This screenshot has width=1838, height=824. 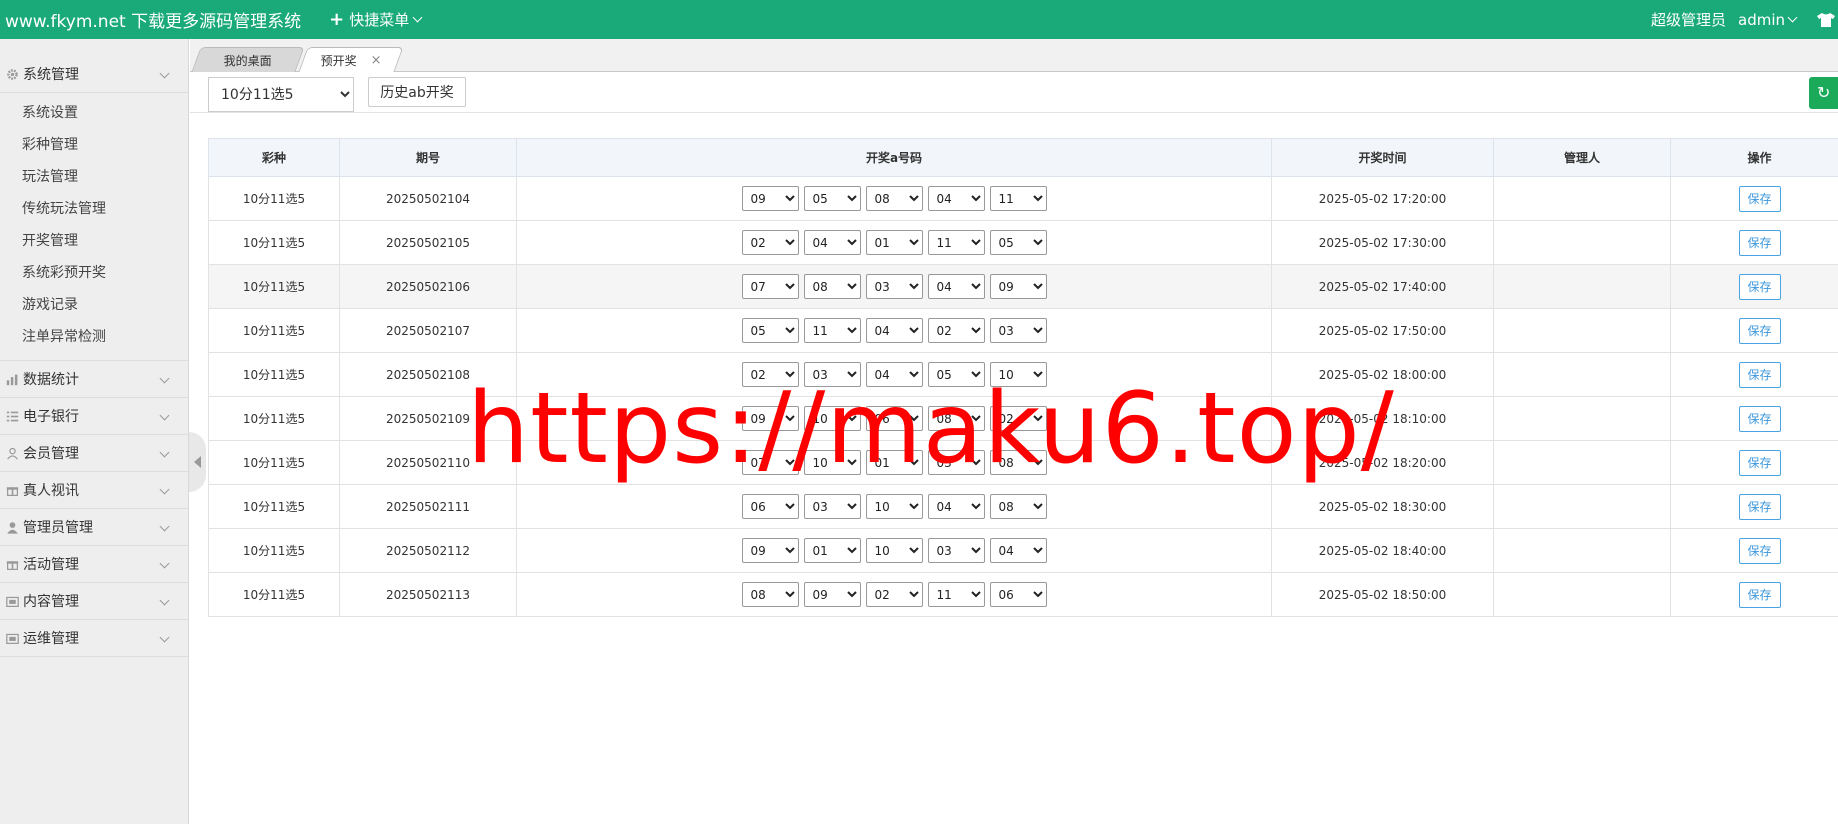 I want to click on sidebar-item: 玩法管理, so click(x=94, y=177).